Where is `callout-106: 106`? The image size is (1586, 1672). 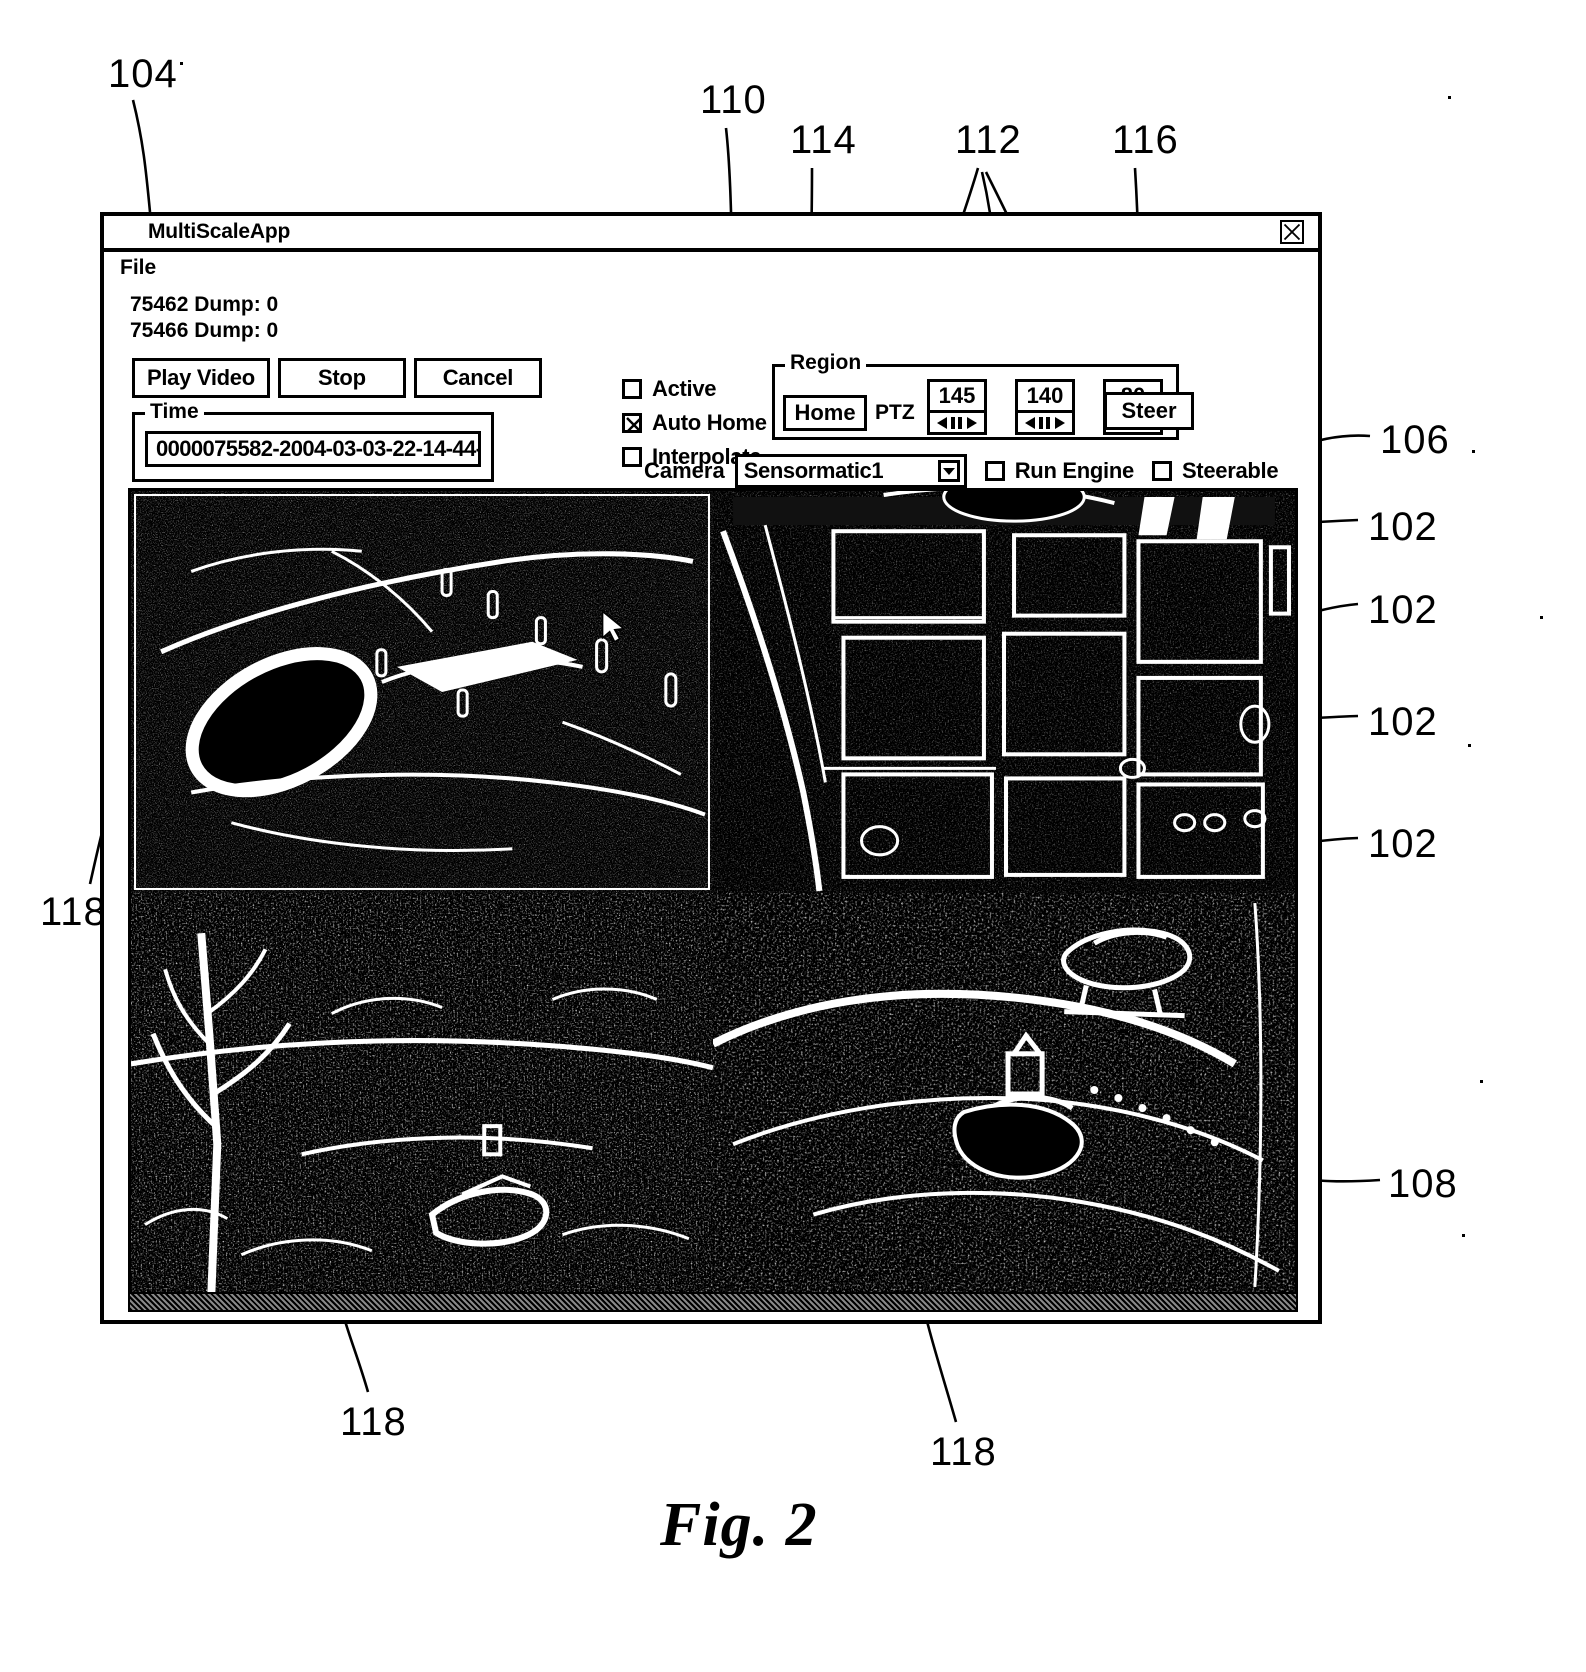 callout-106: 106 is located at coordinates (1415, 440).